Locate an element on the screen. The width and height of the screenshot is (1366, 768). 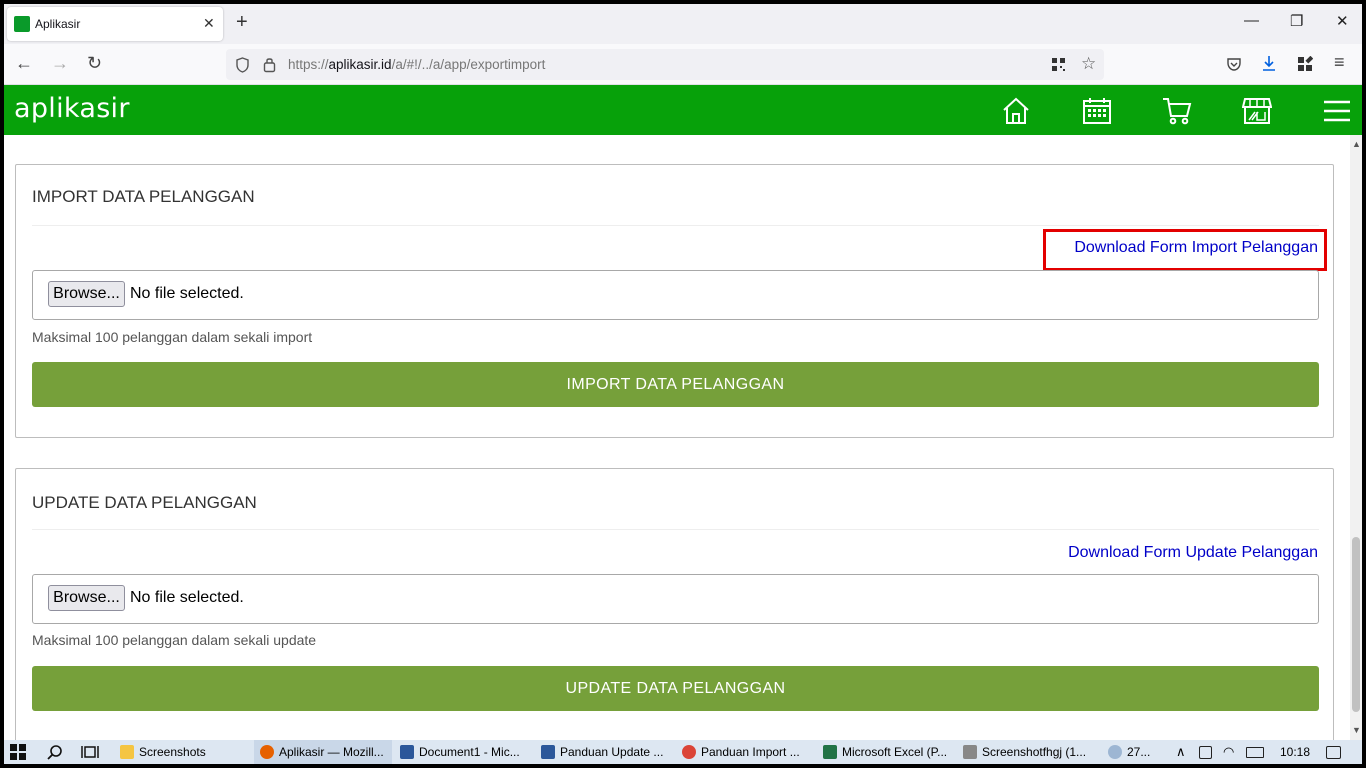
import-file-status: No file selected. is located at coordinates (187, 293).